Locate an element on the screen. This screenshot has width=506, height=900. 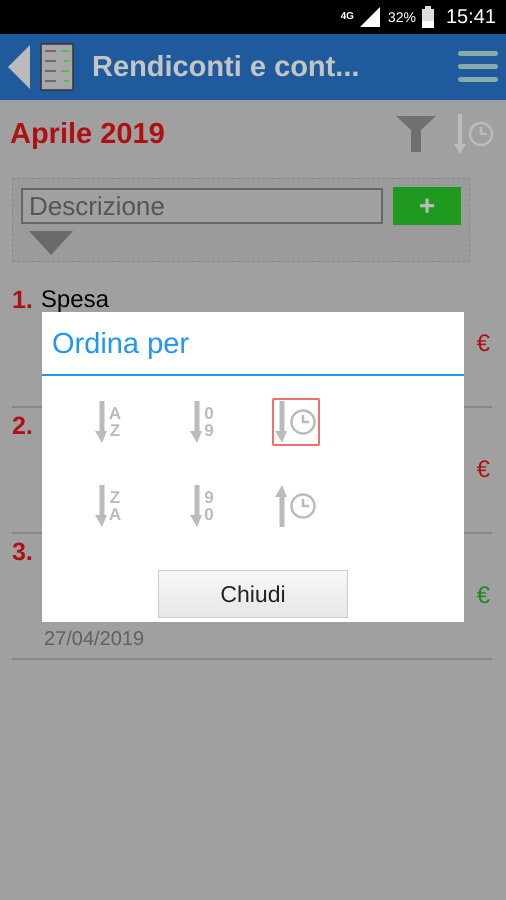
row-title: Spesa is located at coordinates (75, 300).